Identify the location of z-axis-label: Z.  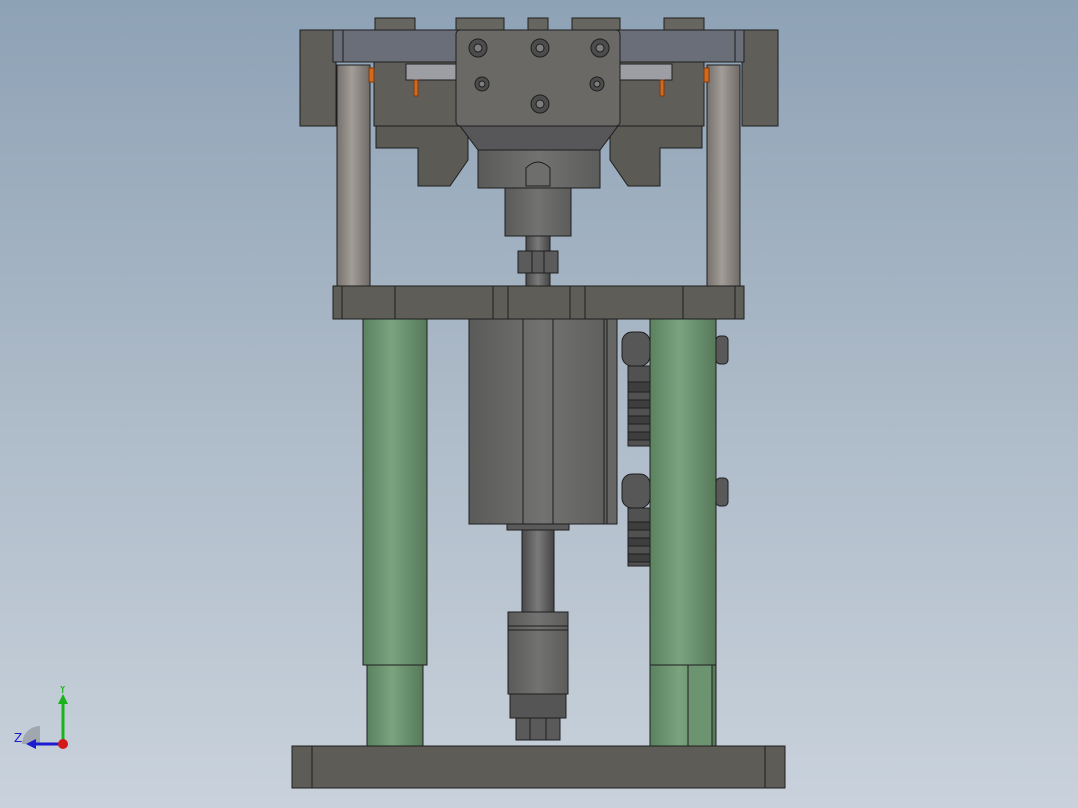
(18, 738).